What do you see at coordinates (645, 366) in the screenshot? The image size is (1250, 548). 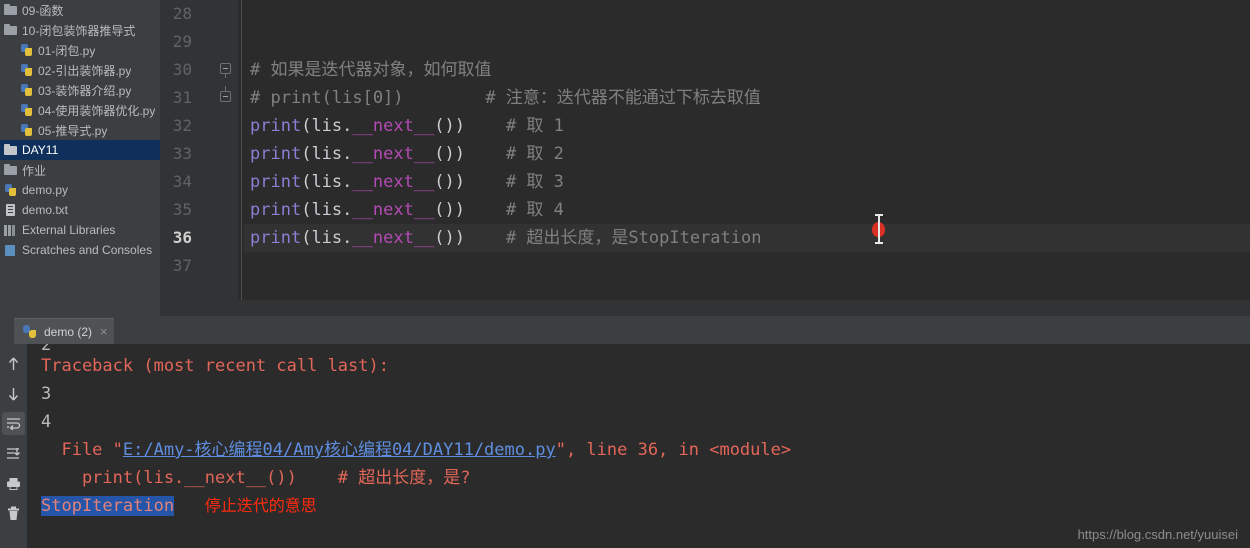 I see `traceback-header: Traceback (most recent call last):` at bounding box center [645, 366].